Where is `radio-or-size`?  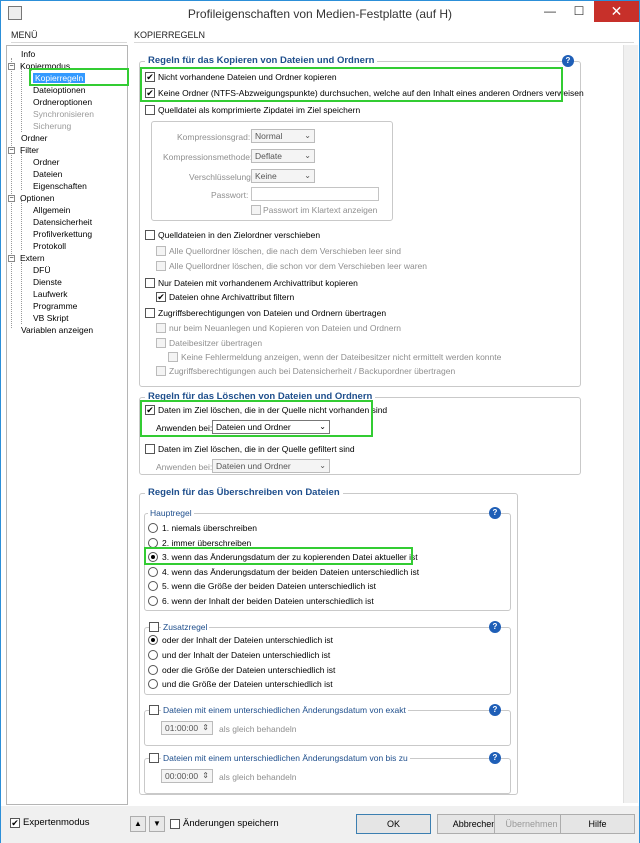
radio-or-size is located at coordinates (153, 670).